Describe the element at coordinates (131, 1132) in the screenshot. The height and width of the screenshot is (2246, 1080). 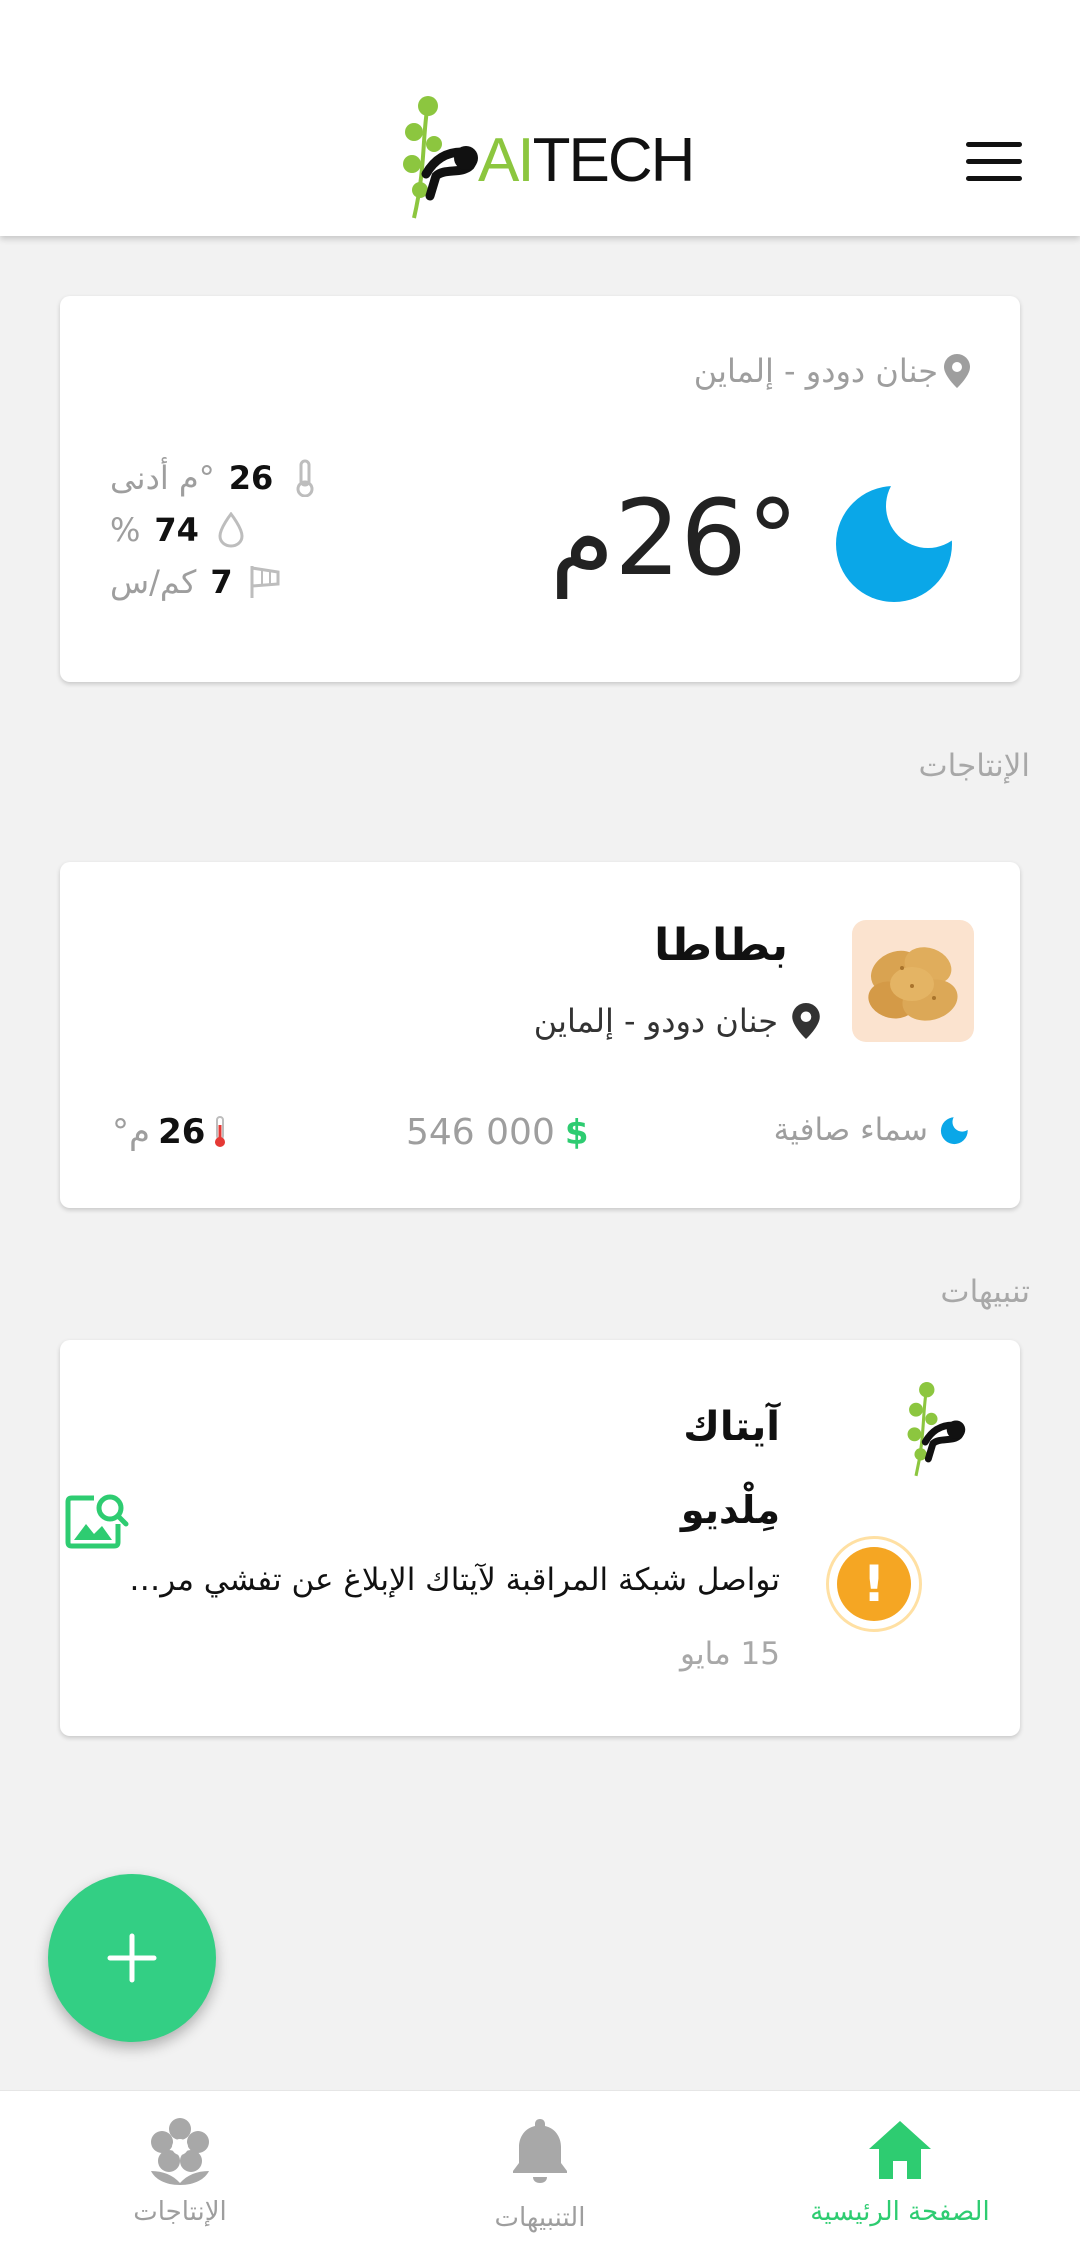
I see `crop-temp-unit: °م` at that location.